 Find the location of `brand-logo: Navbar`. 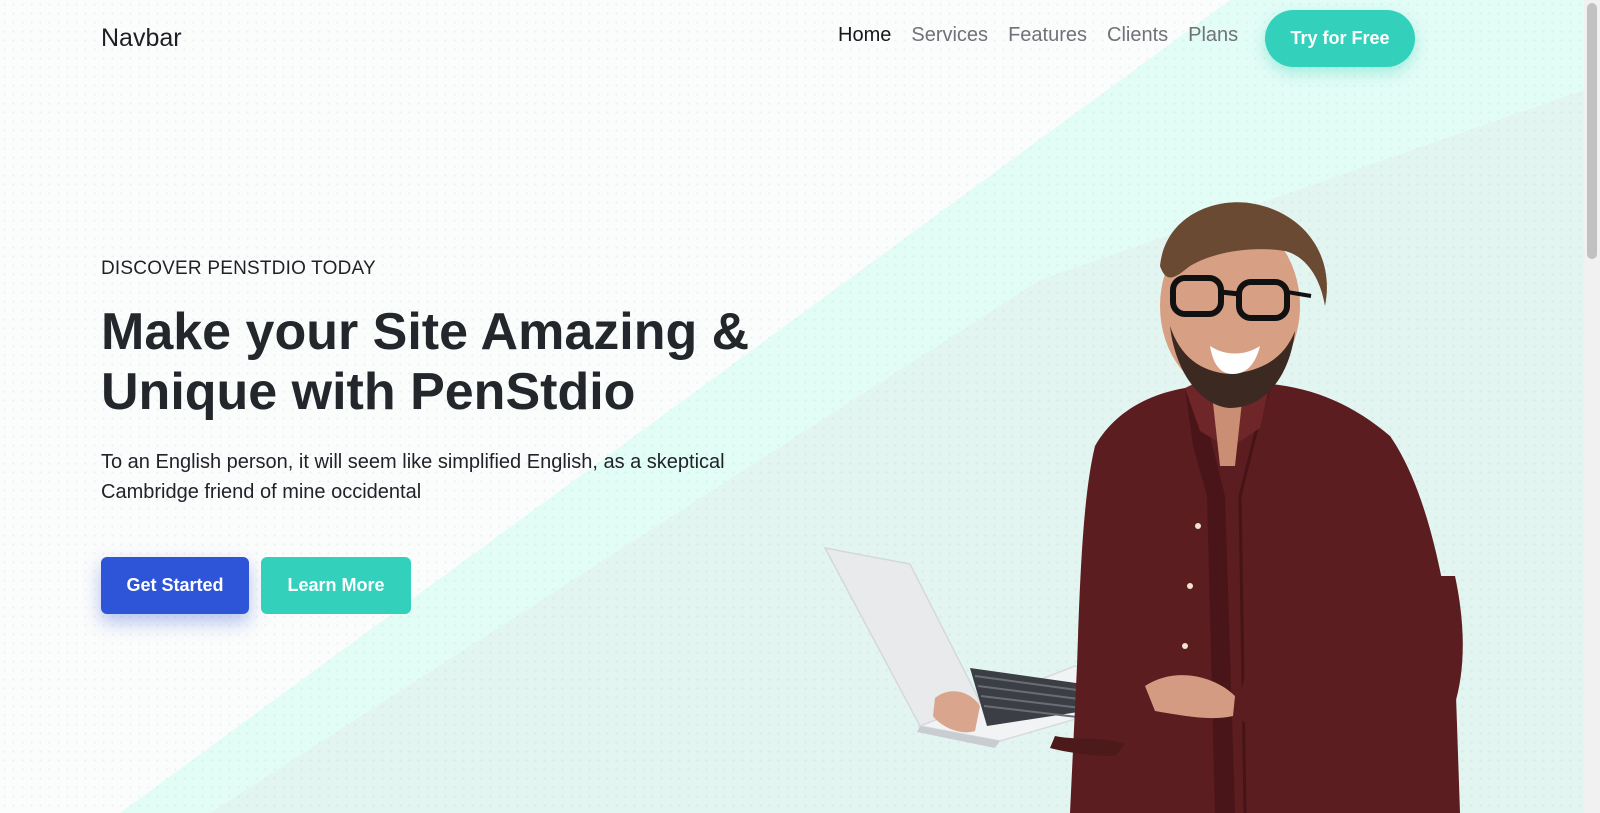

brand-logo: Navbar is located at coordinates (141, 38).